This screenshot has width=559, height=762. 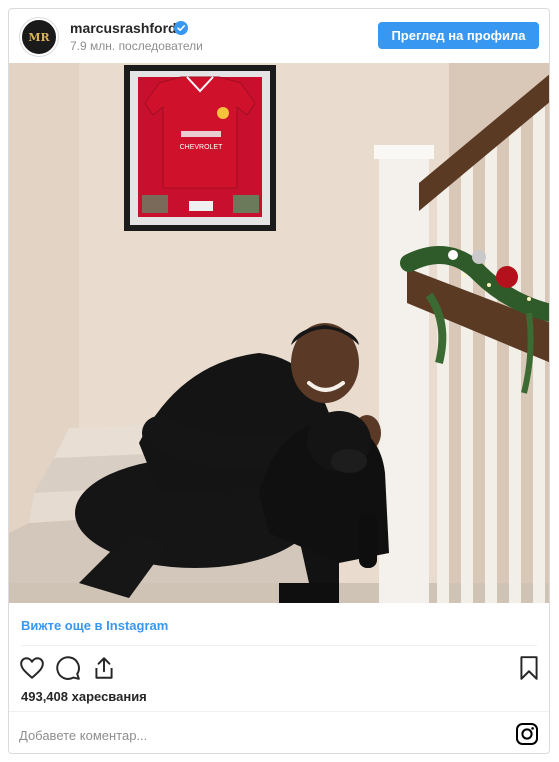 What do you see at coordinates (32, 668) in the screenshot?
I see `heart-icon` at bounding box center [32, 668].